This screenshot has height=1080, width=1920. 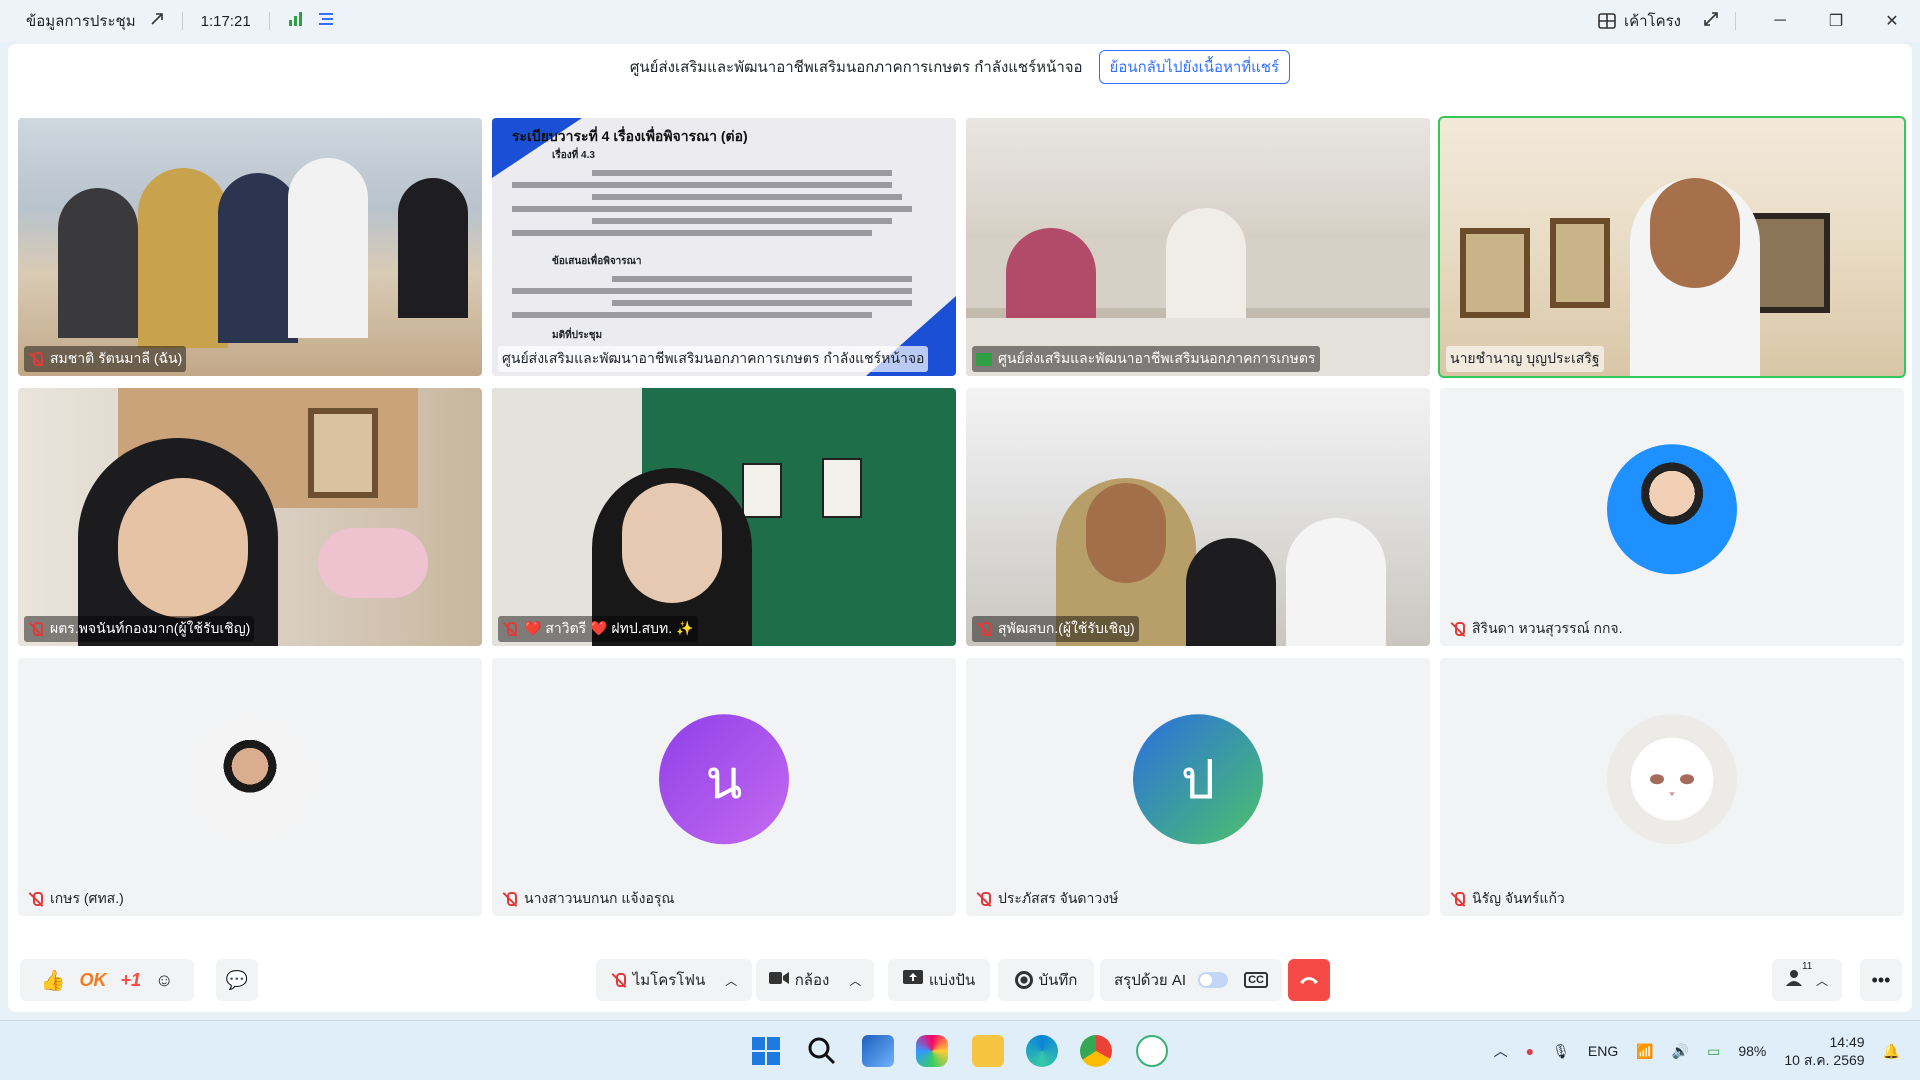 I want to click on microphone-icon: 🎙, so click(x=1561, y=1051).